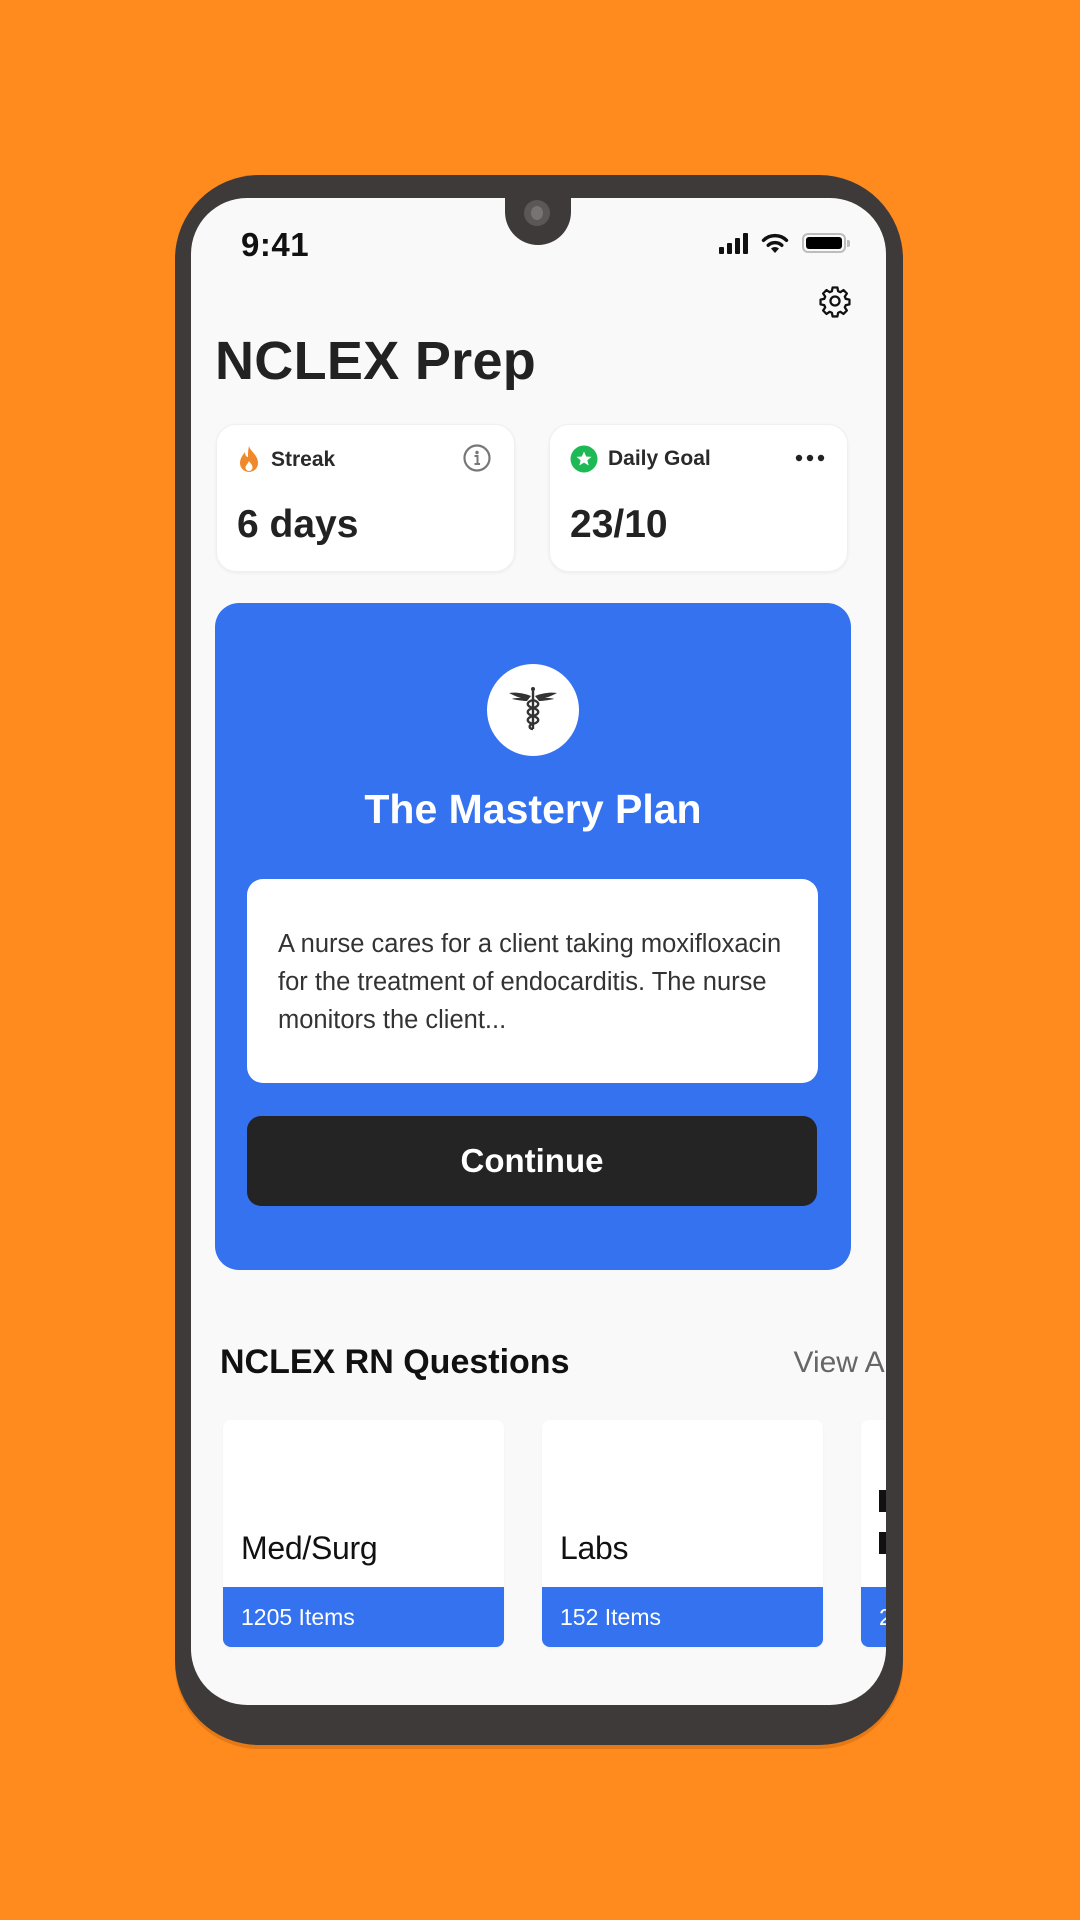 The width and height of the screenshot is (1080, 1920). I want to click on signal-icon, so click(733, 243).